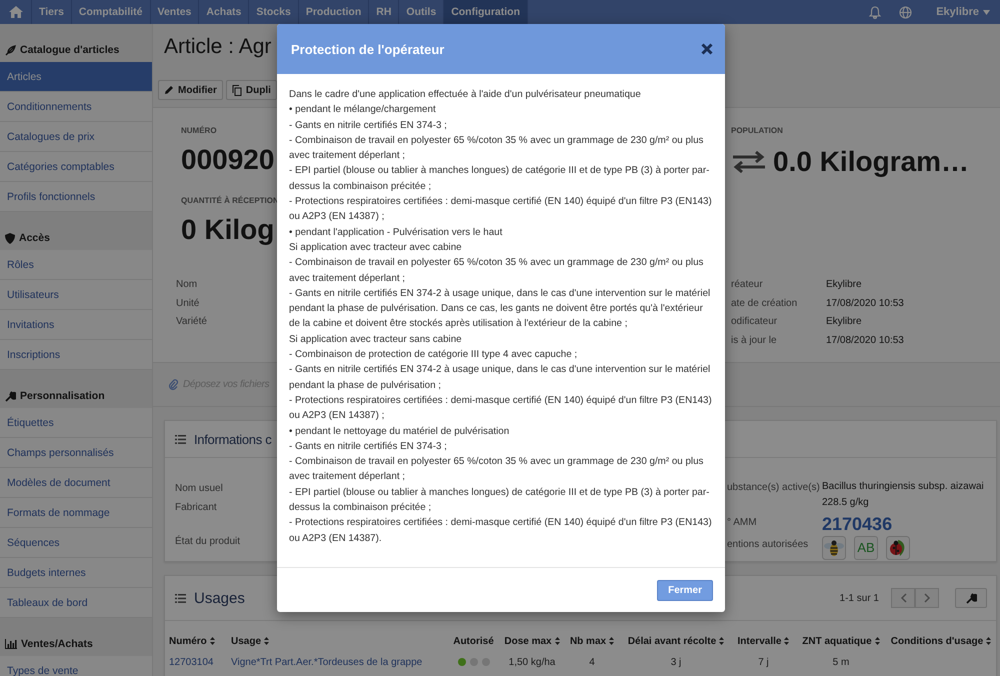  What do you see at coordinates (742, 523) in the screenshot?
I see `property-label: ° AMM` at bounding box center [742, 523].